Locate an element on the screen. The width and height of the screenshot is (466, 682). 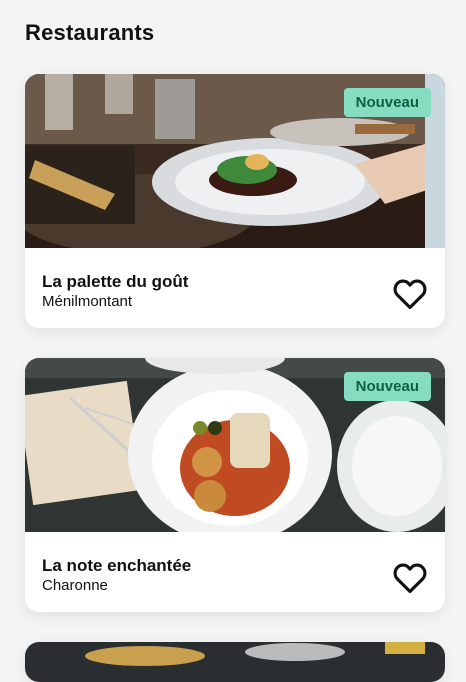
restaurant-card is located at coordinates (235, 662).